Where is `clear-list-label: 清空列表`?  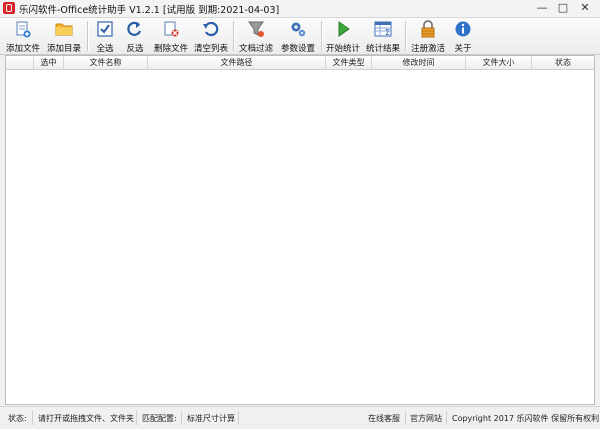 clear-list-label: 清空列表 is located at coordinates (210, 49).